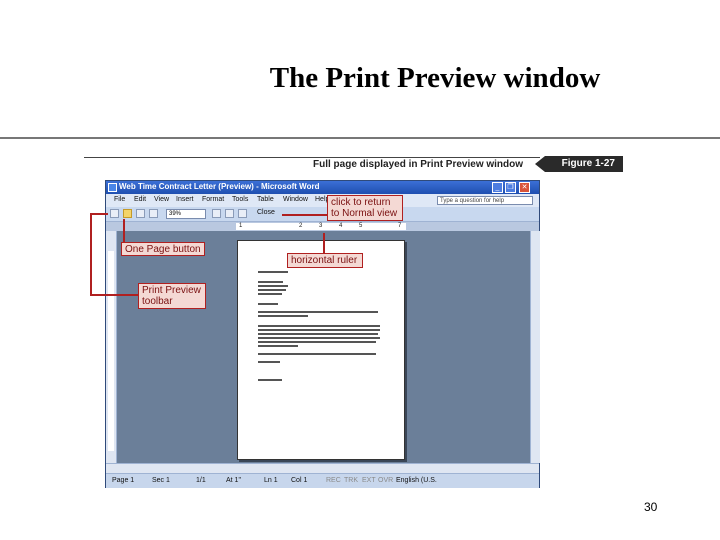 This screenshot has width=720, height=540. Describe the element at coordinates (114, 213) in the screenshot. I see `print-icon` at that location.